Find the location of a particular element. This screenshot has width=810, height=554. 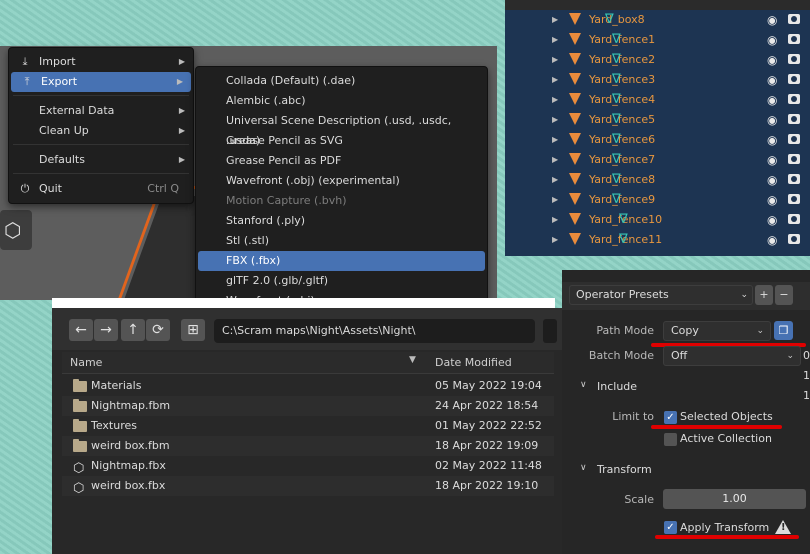

object-name: Yard_fence5 is located at coordinates (622, 120).